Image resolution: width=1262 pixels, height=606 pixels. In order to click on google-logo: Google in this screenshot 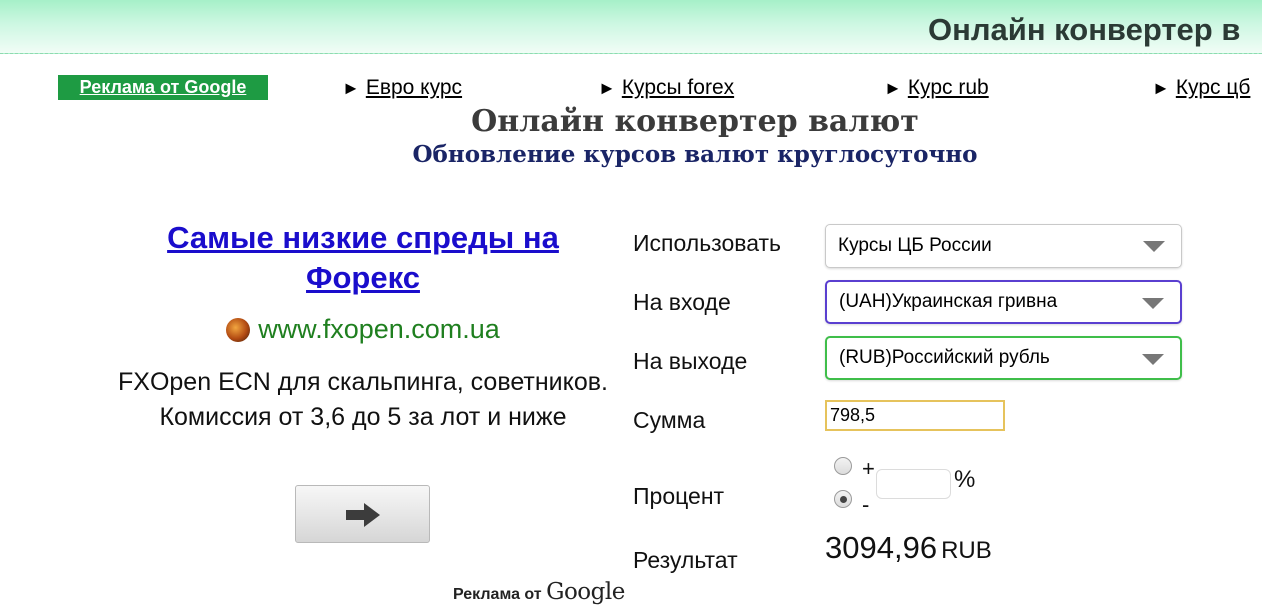, I will do `click(585, 592)`.